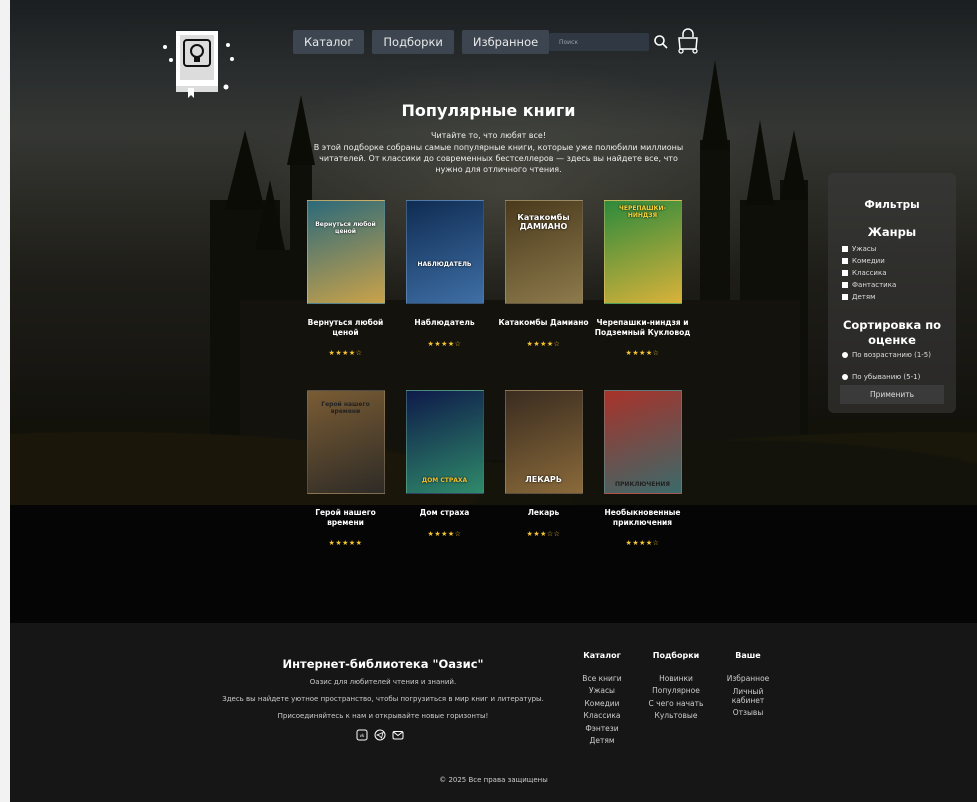  I want to click on book-cover: ПРИКЛЮЧЕНИЯ, so click(642, 442).